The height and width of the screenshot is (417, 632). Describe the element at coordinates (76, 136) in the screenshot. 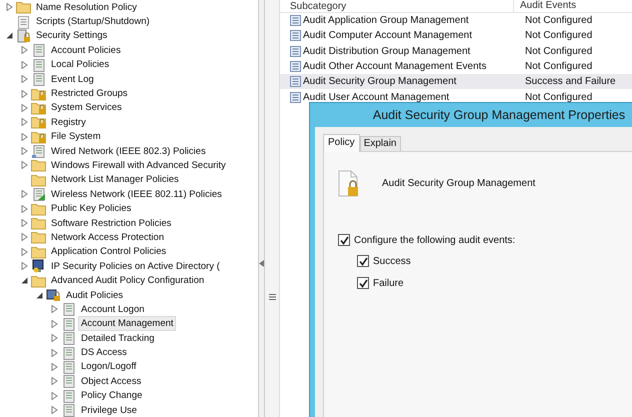

I see `tree-item: File System` at that location.